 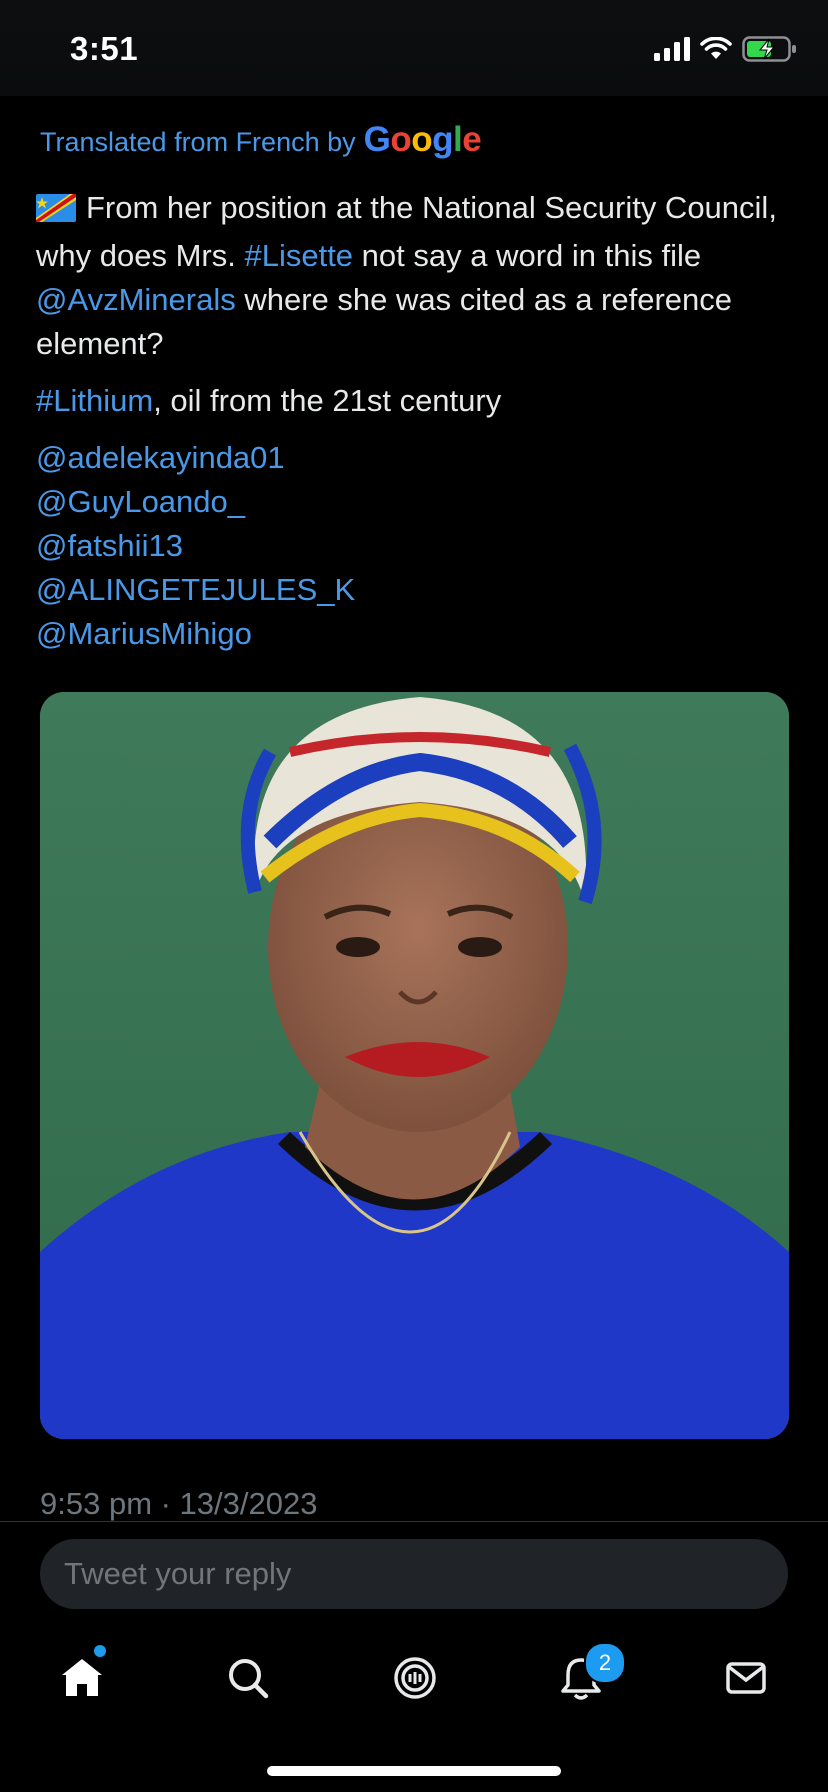 I want to click on status-bar: 3:51, so click(x=414, y=48).